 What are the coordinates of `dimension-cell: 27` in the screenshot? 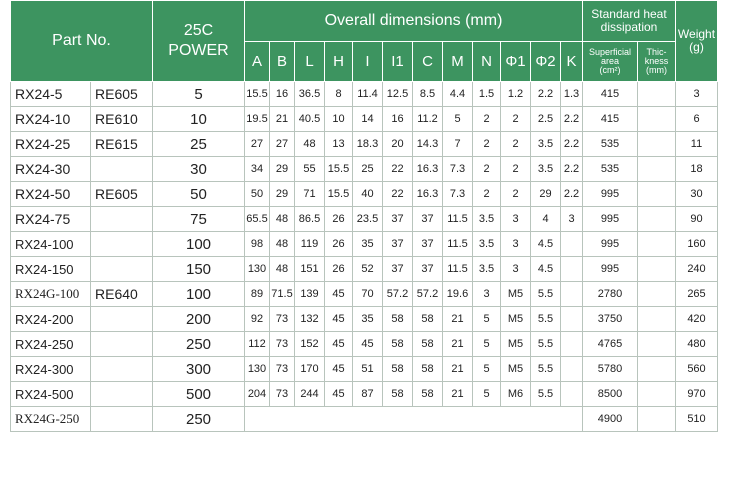 It's located at (257, 144).